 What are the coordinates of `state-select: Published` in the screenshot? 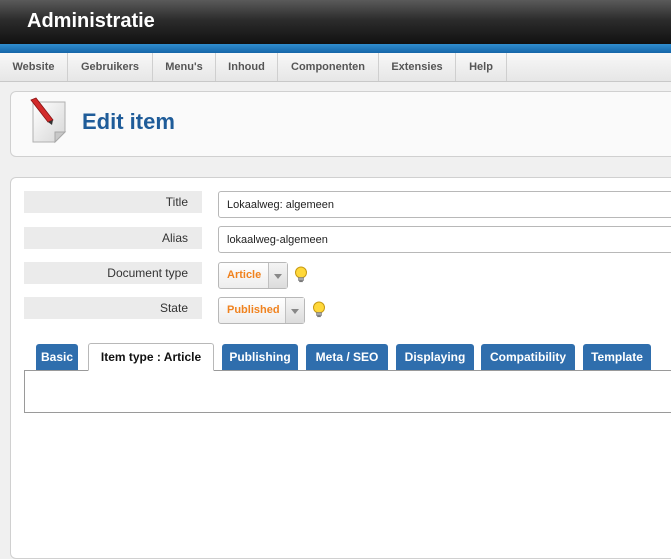 It's located at (261, 310).